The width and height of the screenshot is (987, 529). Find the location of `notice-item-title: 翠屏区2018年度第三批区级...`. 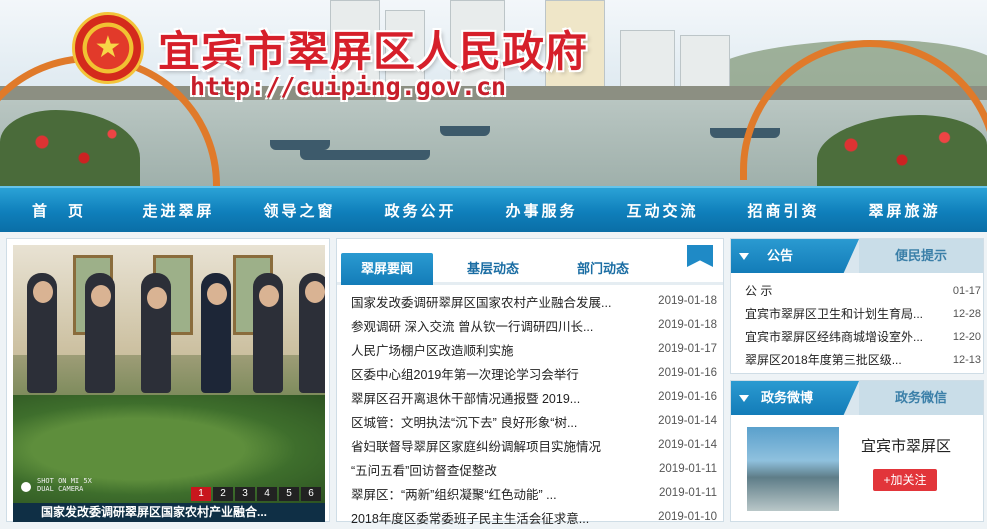

notice-item-title: 翠屏区2018年度第三批区级... is located at coordinates (823, 360).